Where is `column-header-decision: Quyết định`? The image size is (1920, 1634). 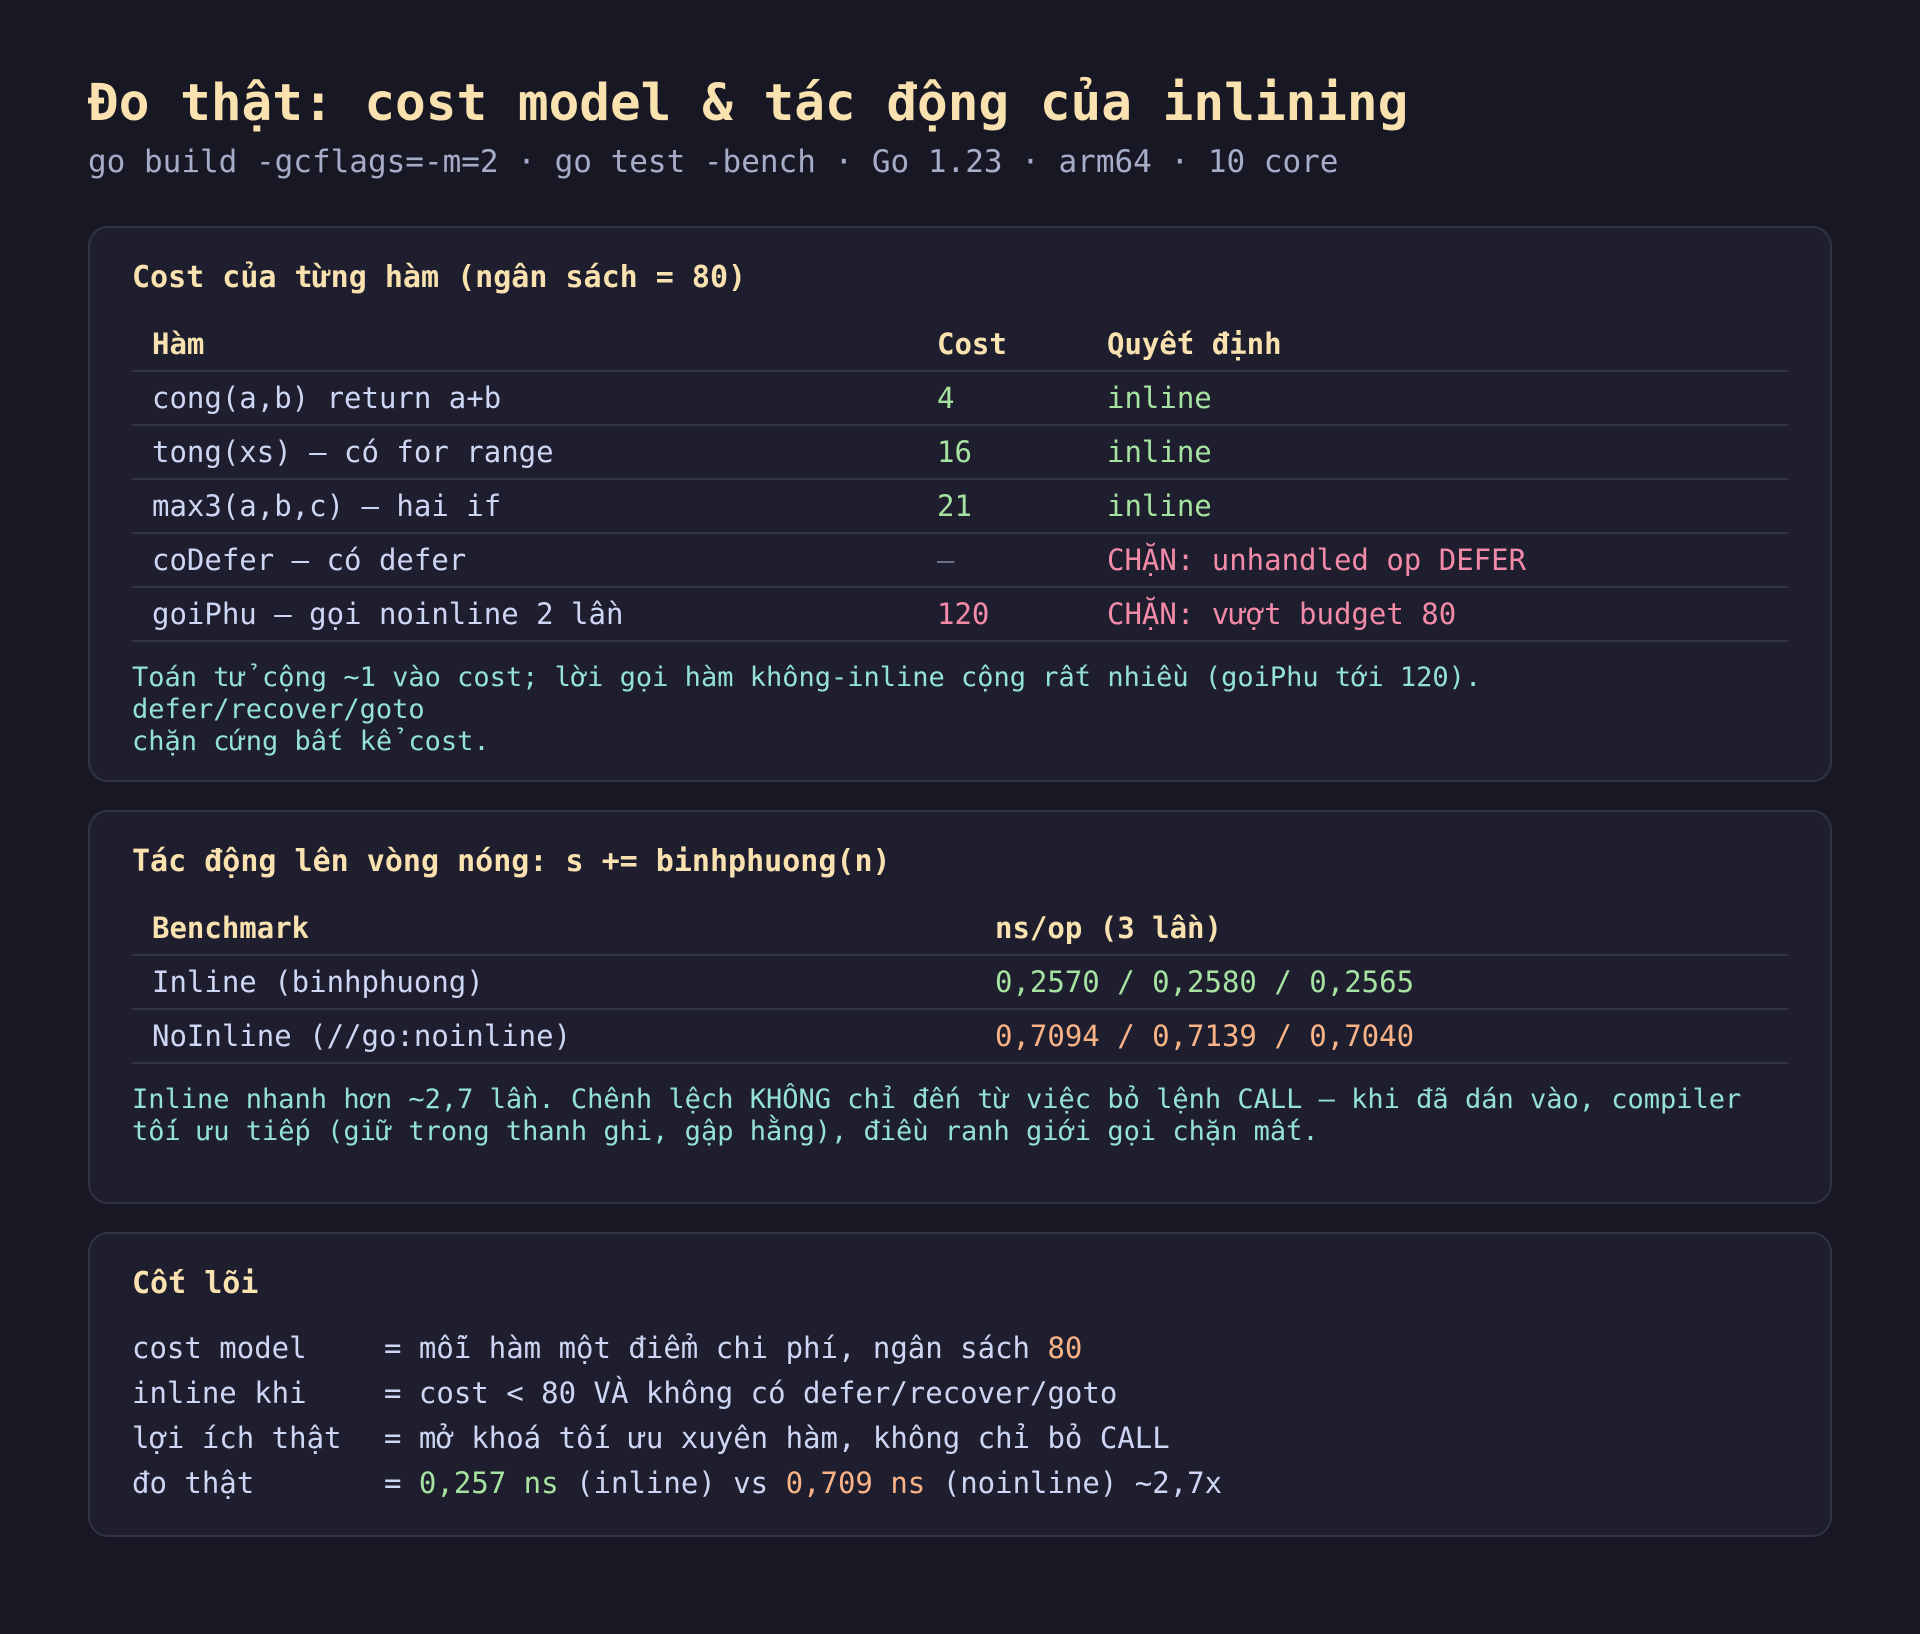 column-header-decision: Quyết định is located at coordinates (1437, 345).